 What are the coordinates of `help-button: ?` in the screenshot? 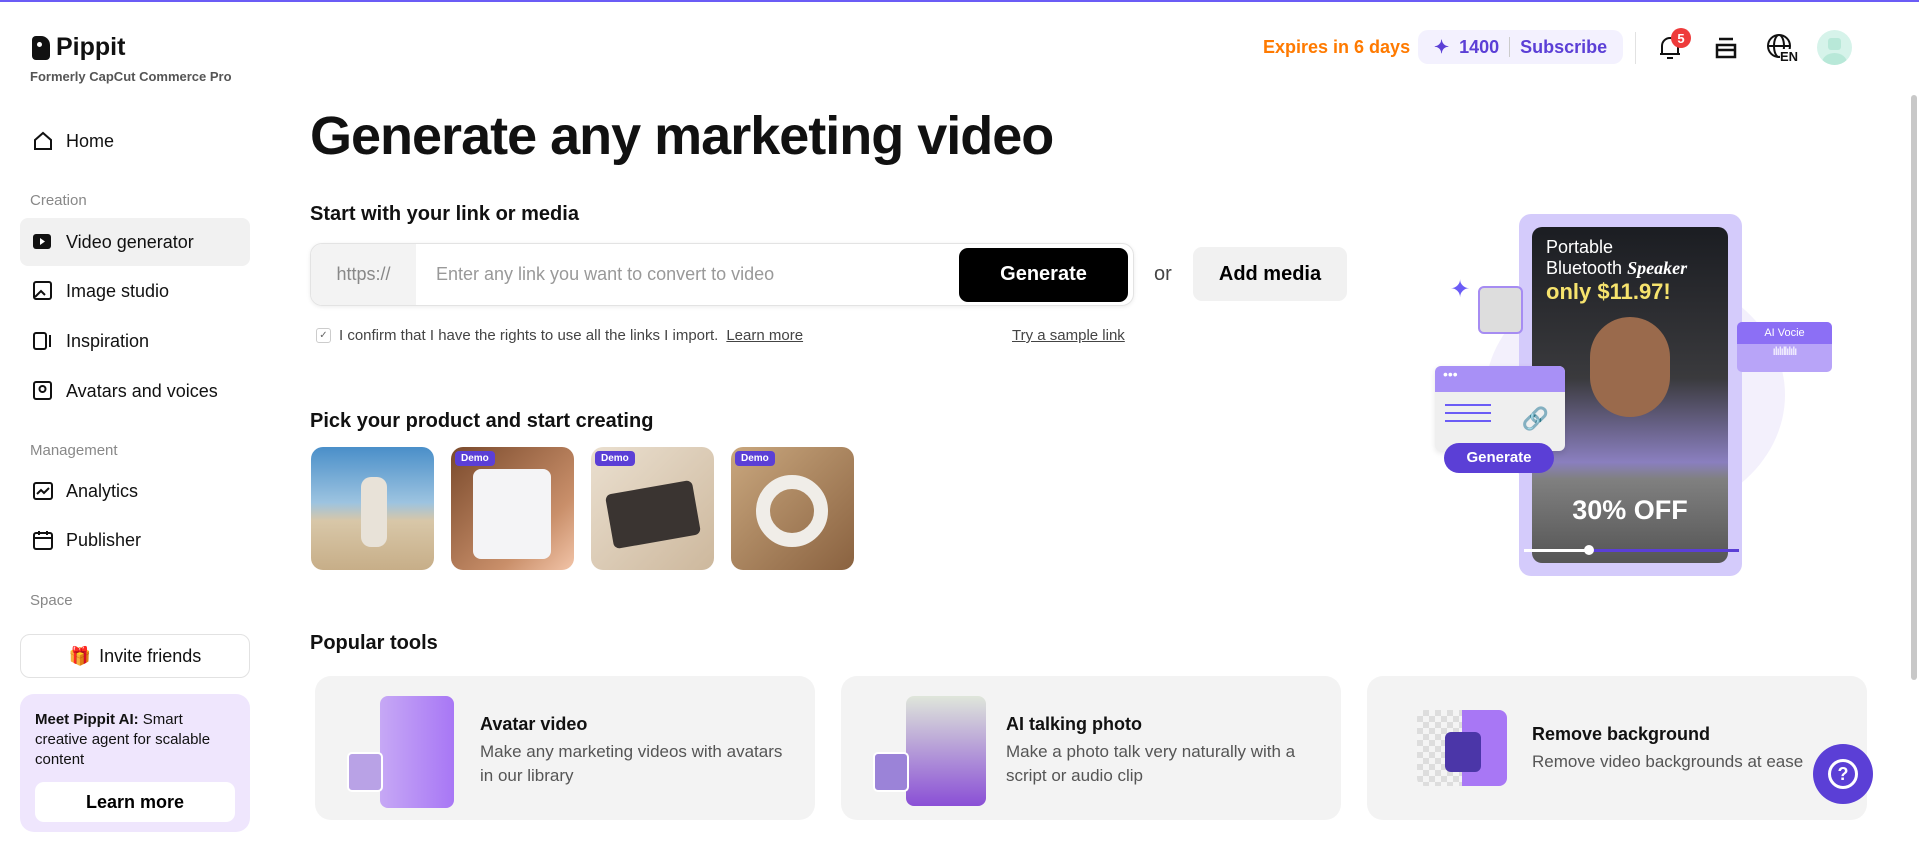 It's located at (1843, 774).